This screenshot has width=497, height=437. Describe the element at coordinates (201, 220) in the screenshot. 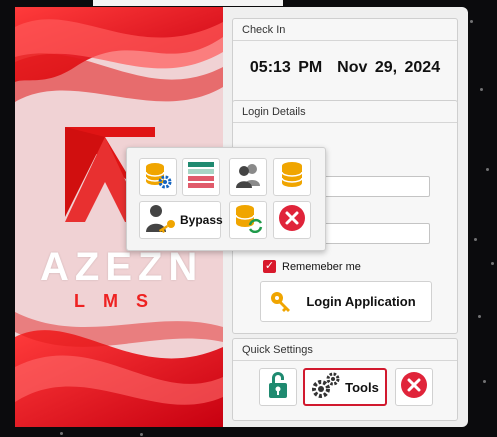

I see `bypass-label: Bypass` at that location.